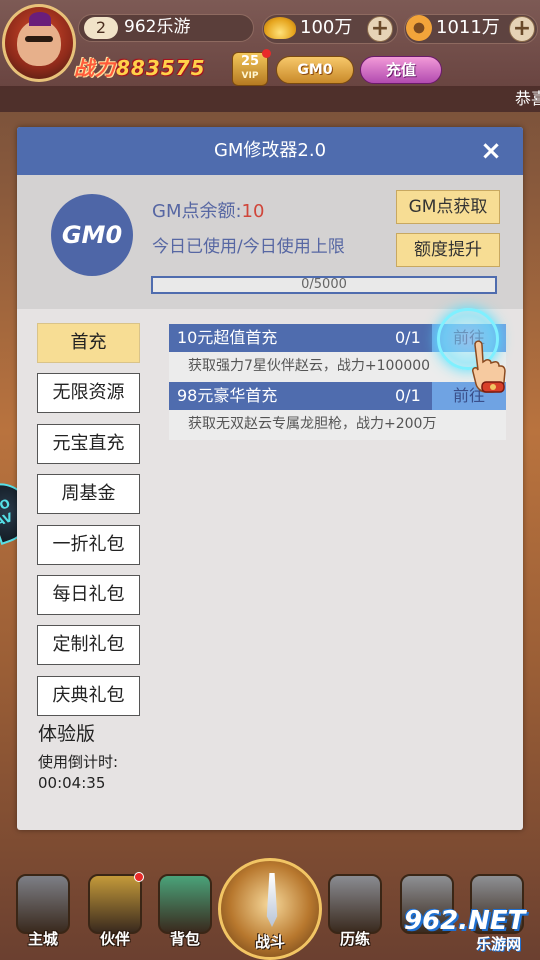  I want to click on player-level: 2, so click(101, 28).